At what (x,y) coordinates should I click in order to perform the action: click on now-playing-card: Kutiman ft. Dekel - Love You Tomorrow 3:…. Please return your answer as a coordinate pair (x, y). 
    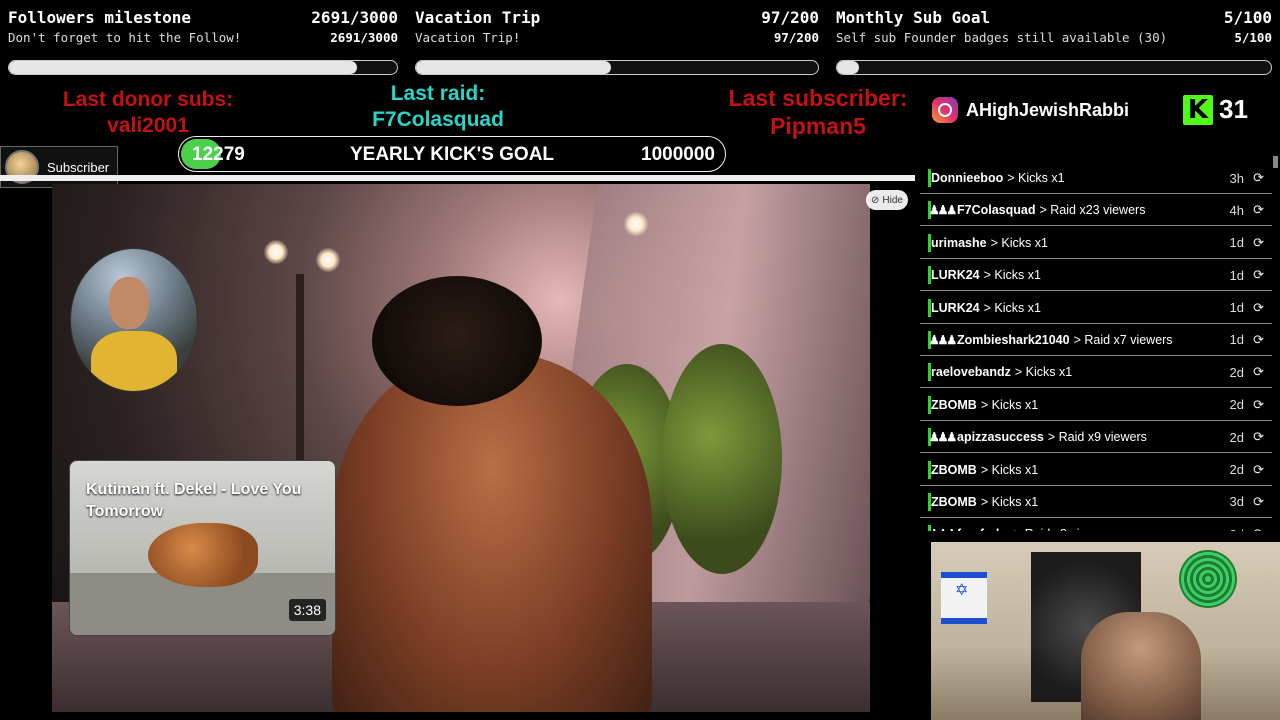
    Looking at the image, I should click on (202, 548).